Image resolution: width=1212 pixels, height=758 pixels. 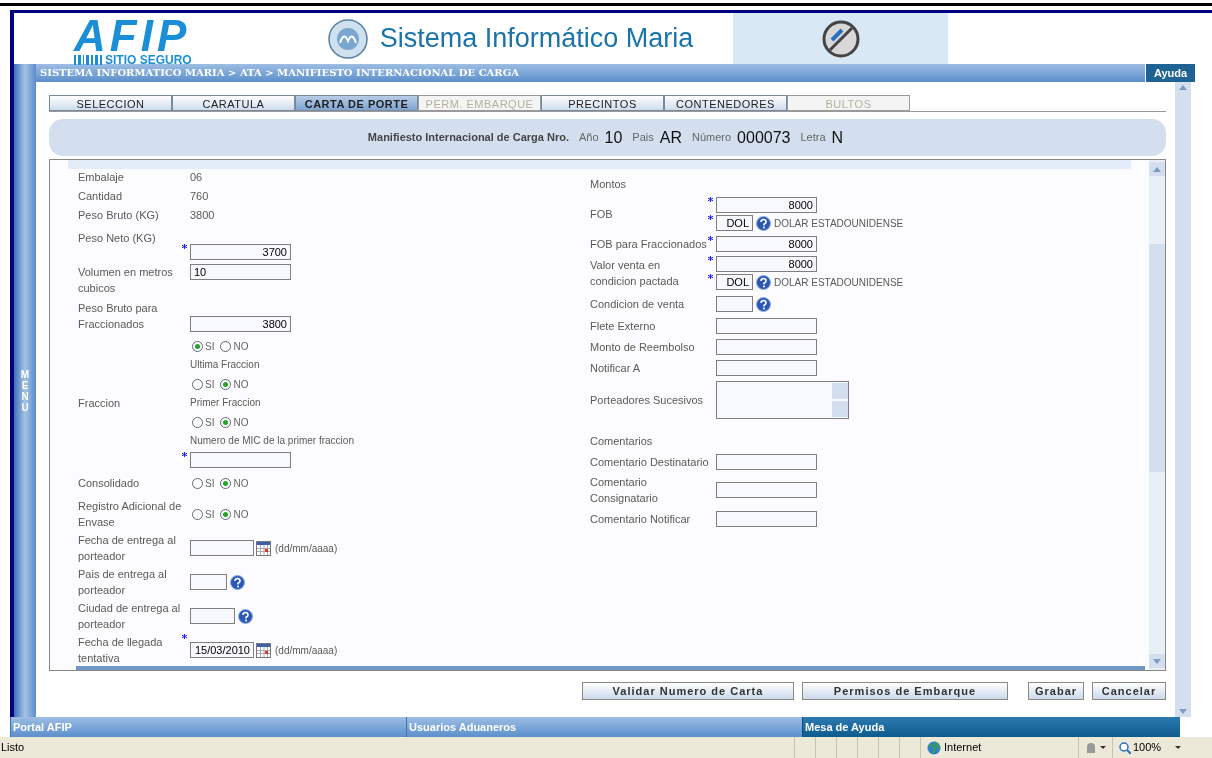 What do you see at coordinates (635, 274) in the screenshot?
I see `field-label: Valor venta en condicion pactada` at bounding box center [635, 274].